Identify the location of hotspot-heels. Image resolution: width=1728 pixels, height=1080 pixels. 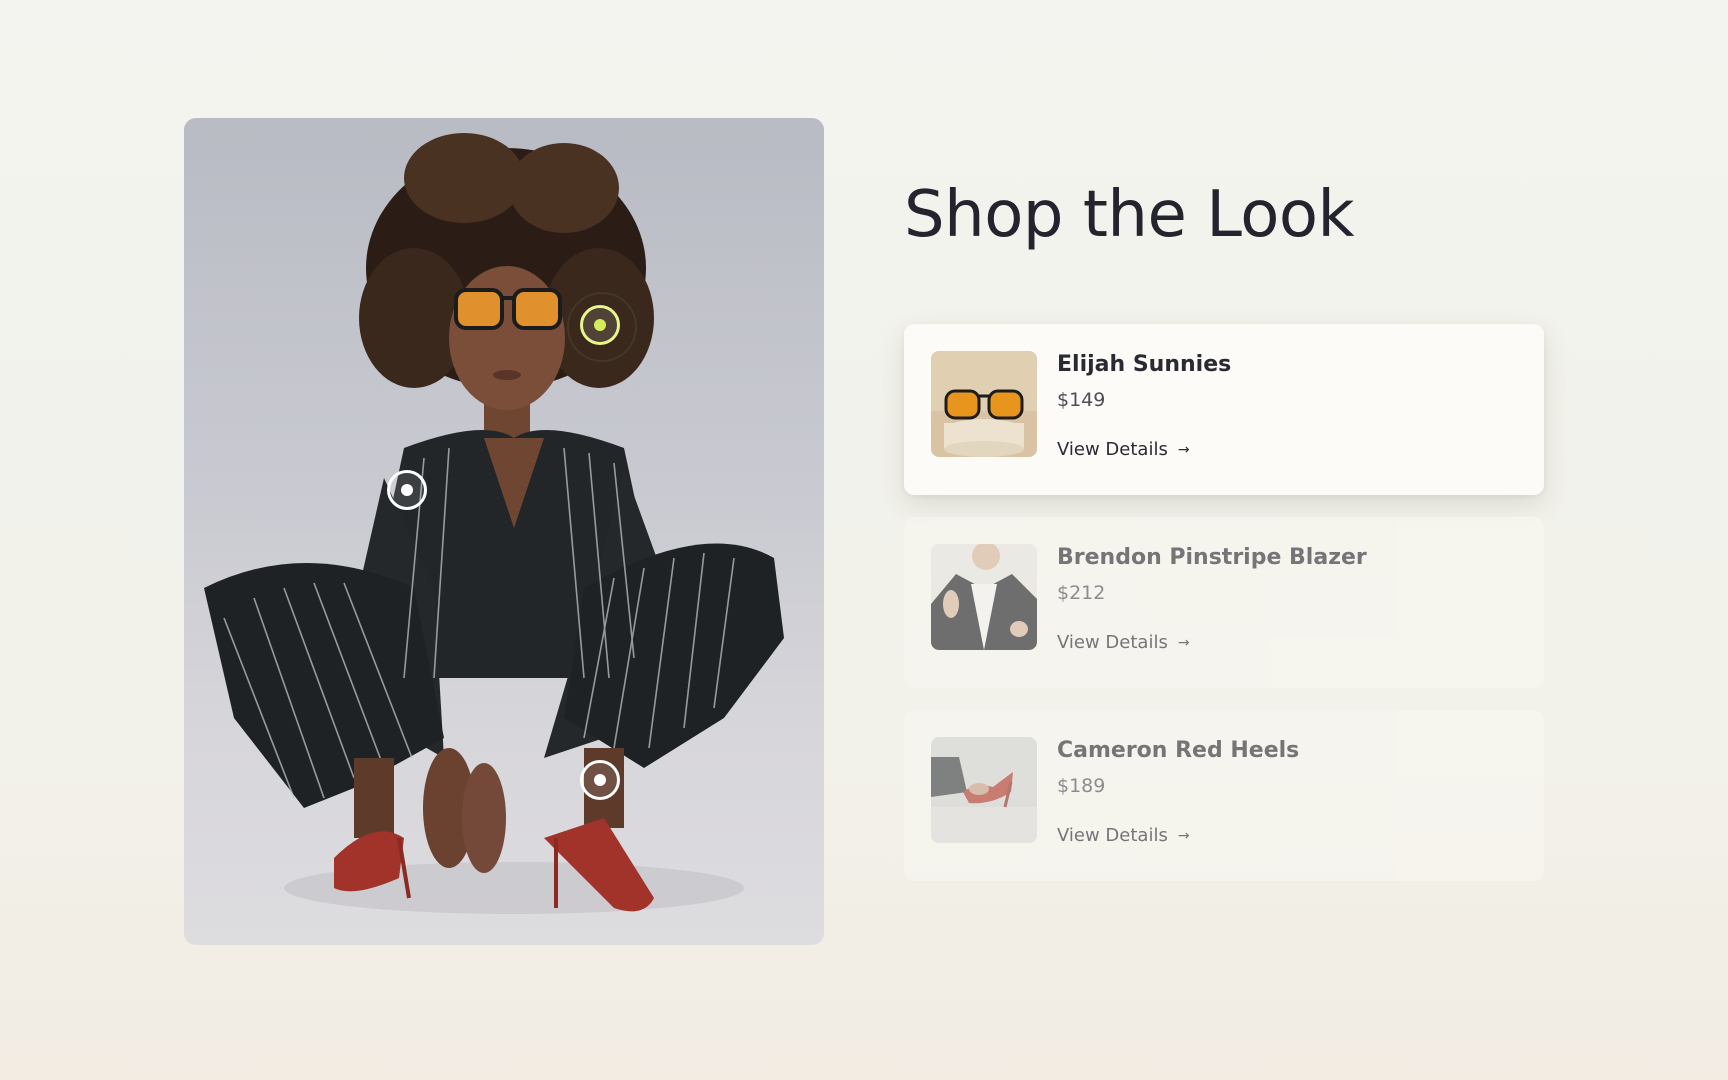
(600, 780).